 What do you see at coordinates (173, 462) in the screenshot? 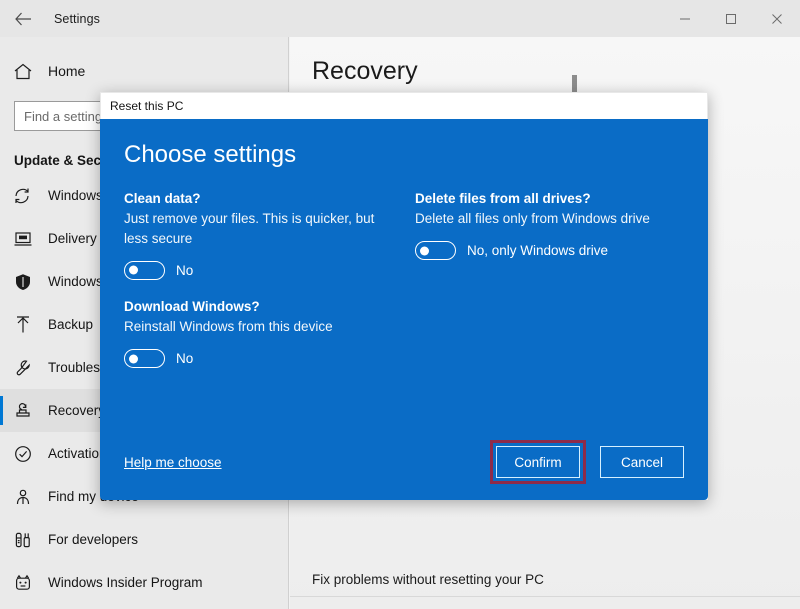
I see `help-me-choose-link: Help me choose` at bounding box center [173, 462].